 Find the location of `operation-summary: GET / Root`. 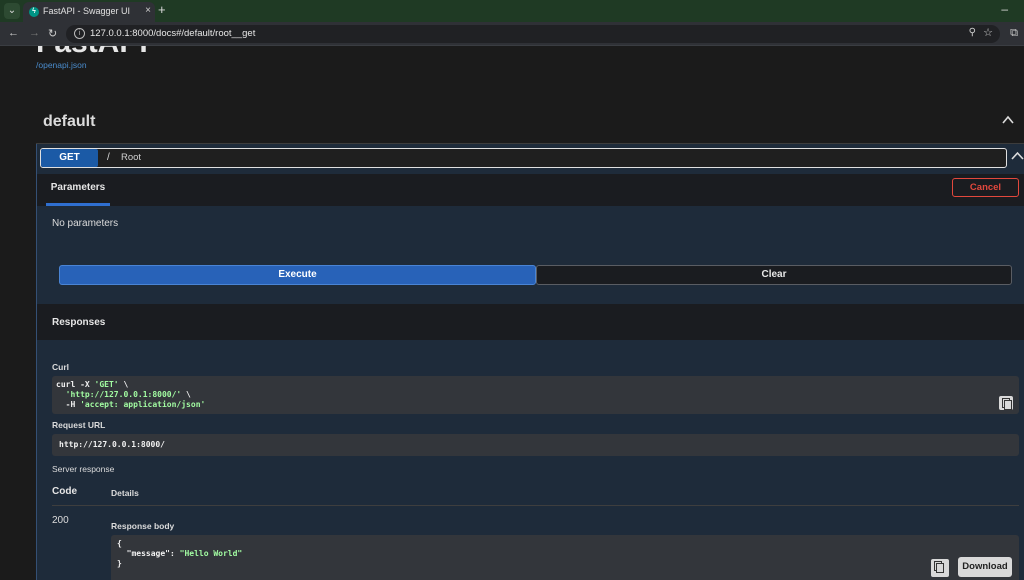

operation-summary: GET / Root is located at coordinates (523, 158).